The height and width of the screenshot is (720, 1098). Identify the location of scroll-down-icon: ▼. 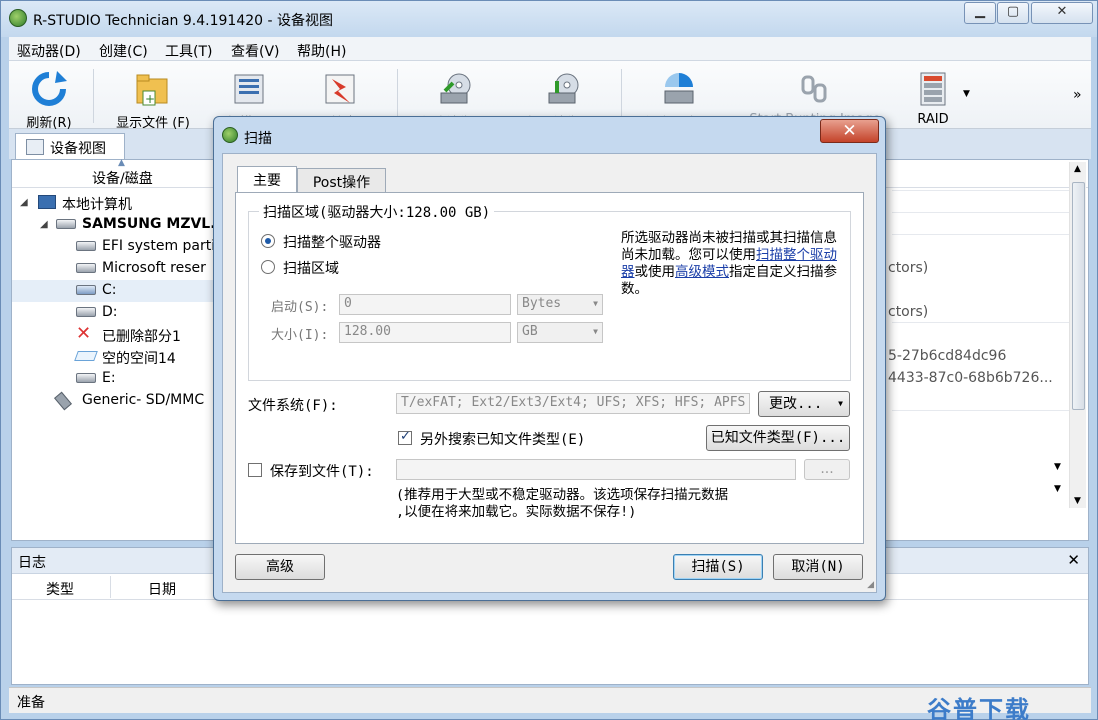
(1077, 501).